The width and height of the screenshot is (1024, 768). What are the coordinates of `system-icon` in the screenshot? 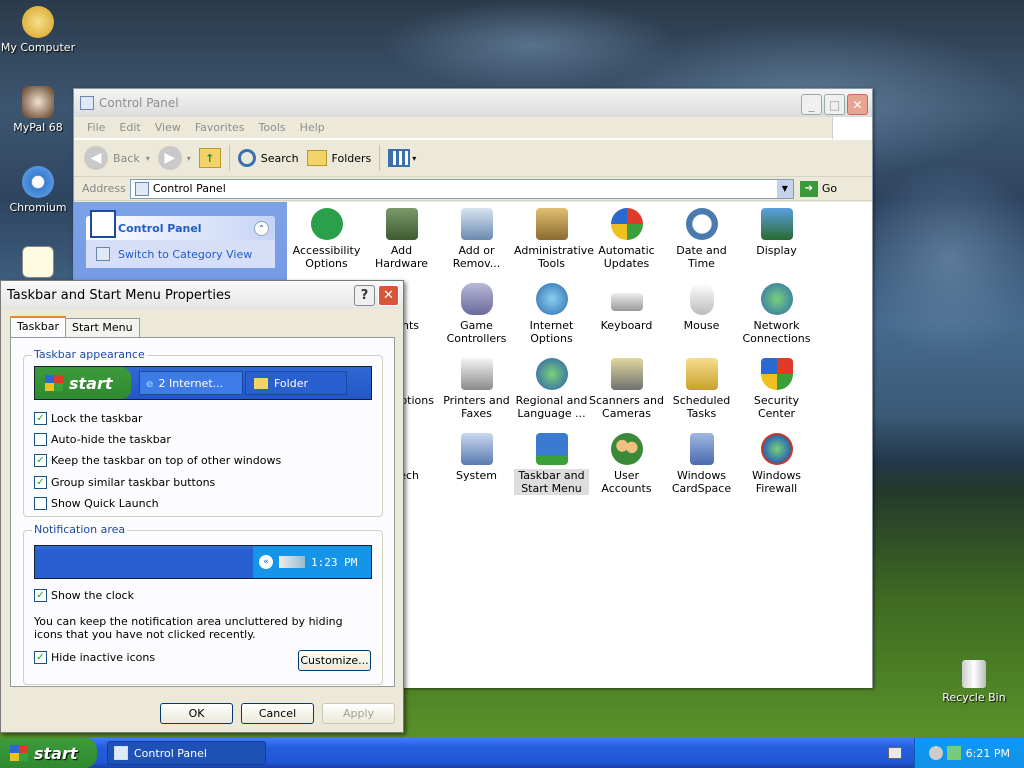 It's located at (476, 449).